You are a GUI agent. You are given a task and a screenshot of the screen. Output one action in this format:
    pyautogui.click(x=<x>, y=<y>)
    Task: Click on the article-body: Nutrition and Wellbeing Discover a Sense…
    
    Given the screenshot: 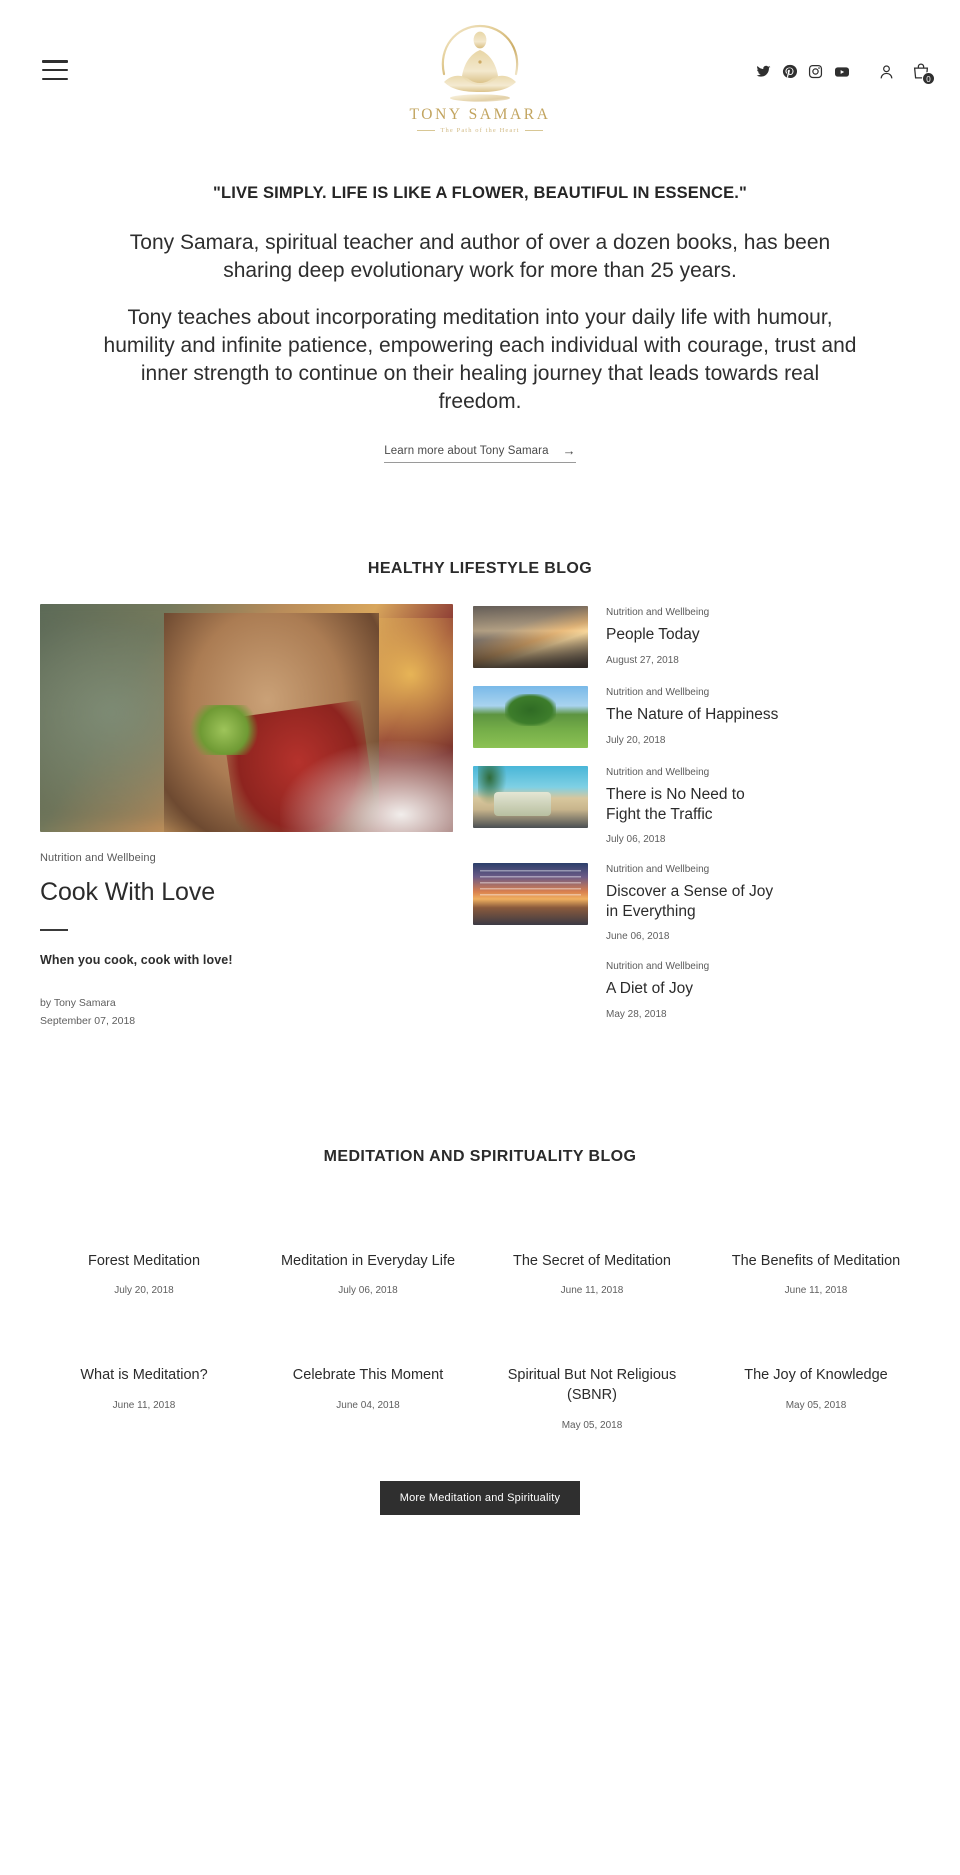 What is the action you would take?
    pyautogui.click(x=693, y=902)
    